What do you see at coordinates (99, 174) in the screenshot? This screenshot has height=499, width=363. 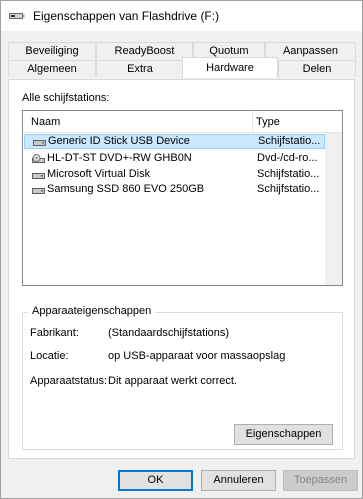 I see `device-name: Microsoft Virtual Disk` at bounding box center [99, 174].